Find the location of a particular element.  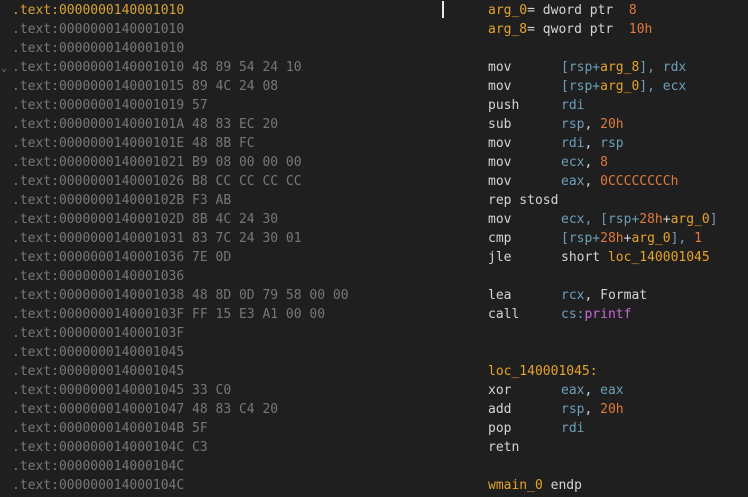

address-row: .text:0000000140001045 33 C0 is located at coordinates (121, 390).